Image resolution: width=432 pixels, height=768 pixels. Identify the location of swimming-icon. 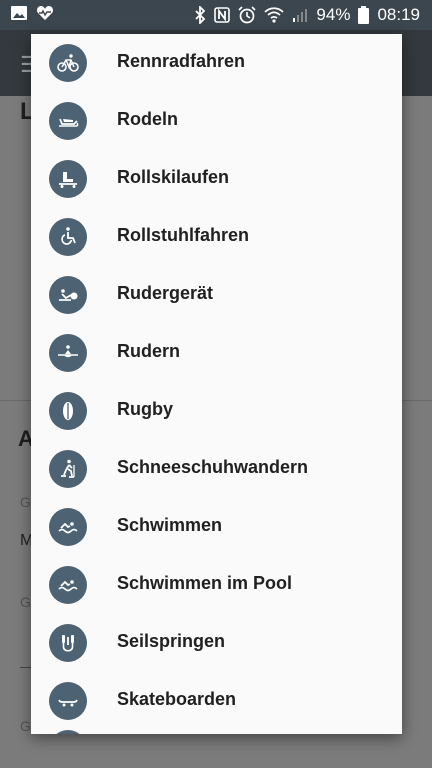
(68, 527).